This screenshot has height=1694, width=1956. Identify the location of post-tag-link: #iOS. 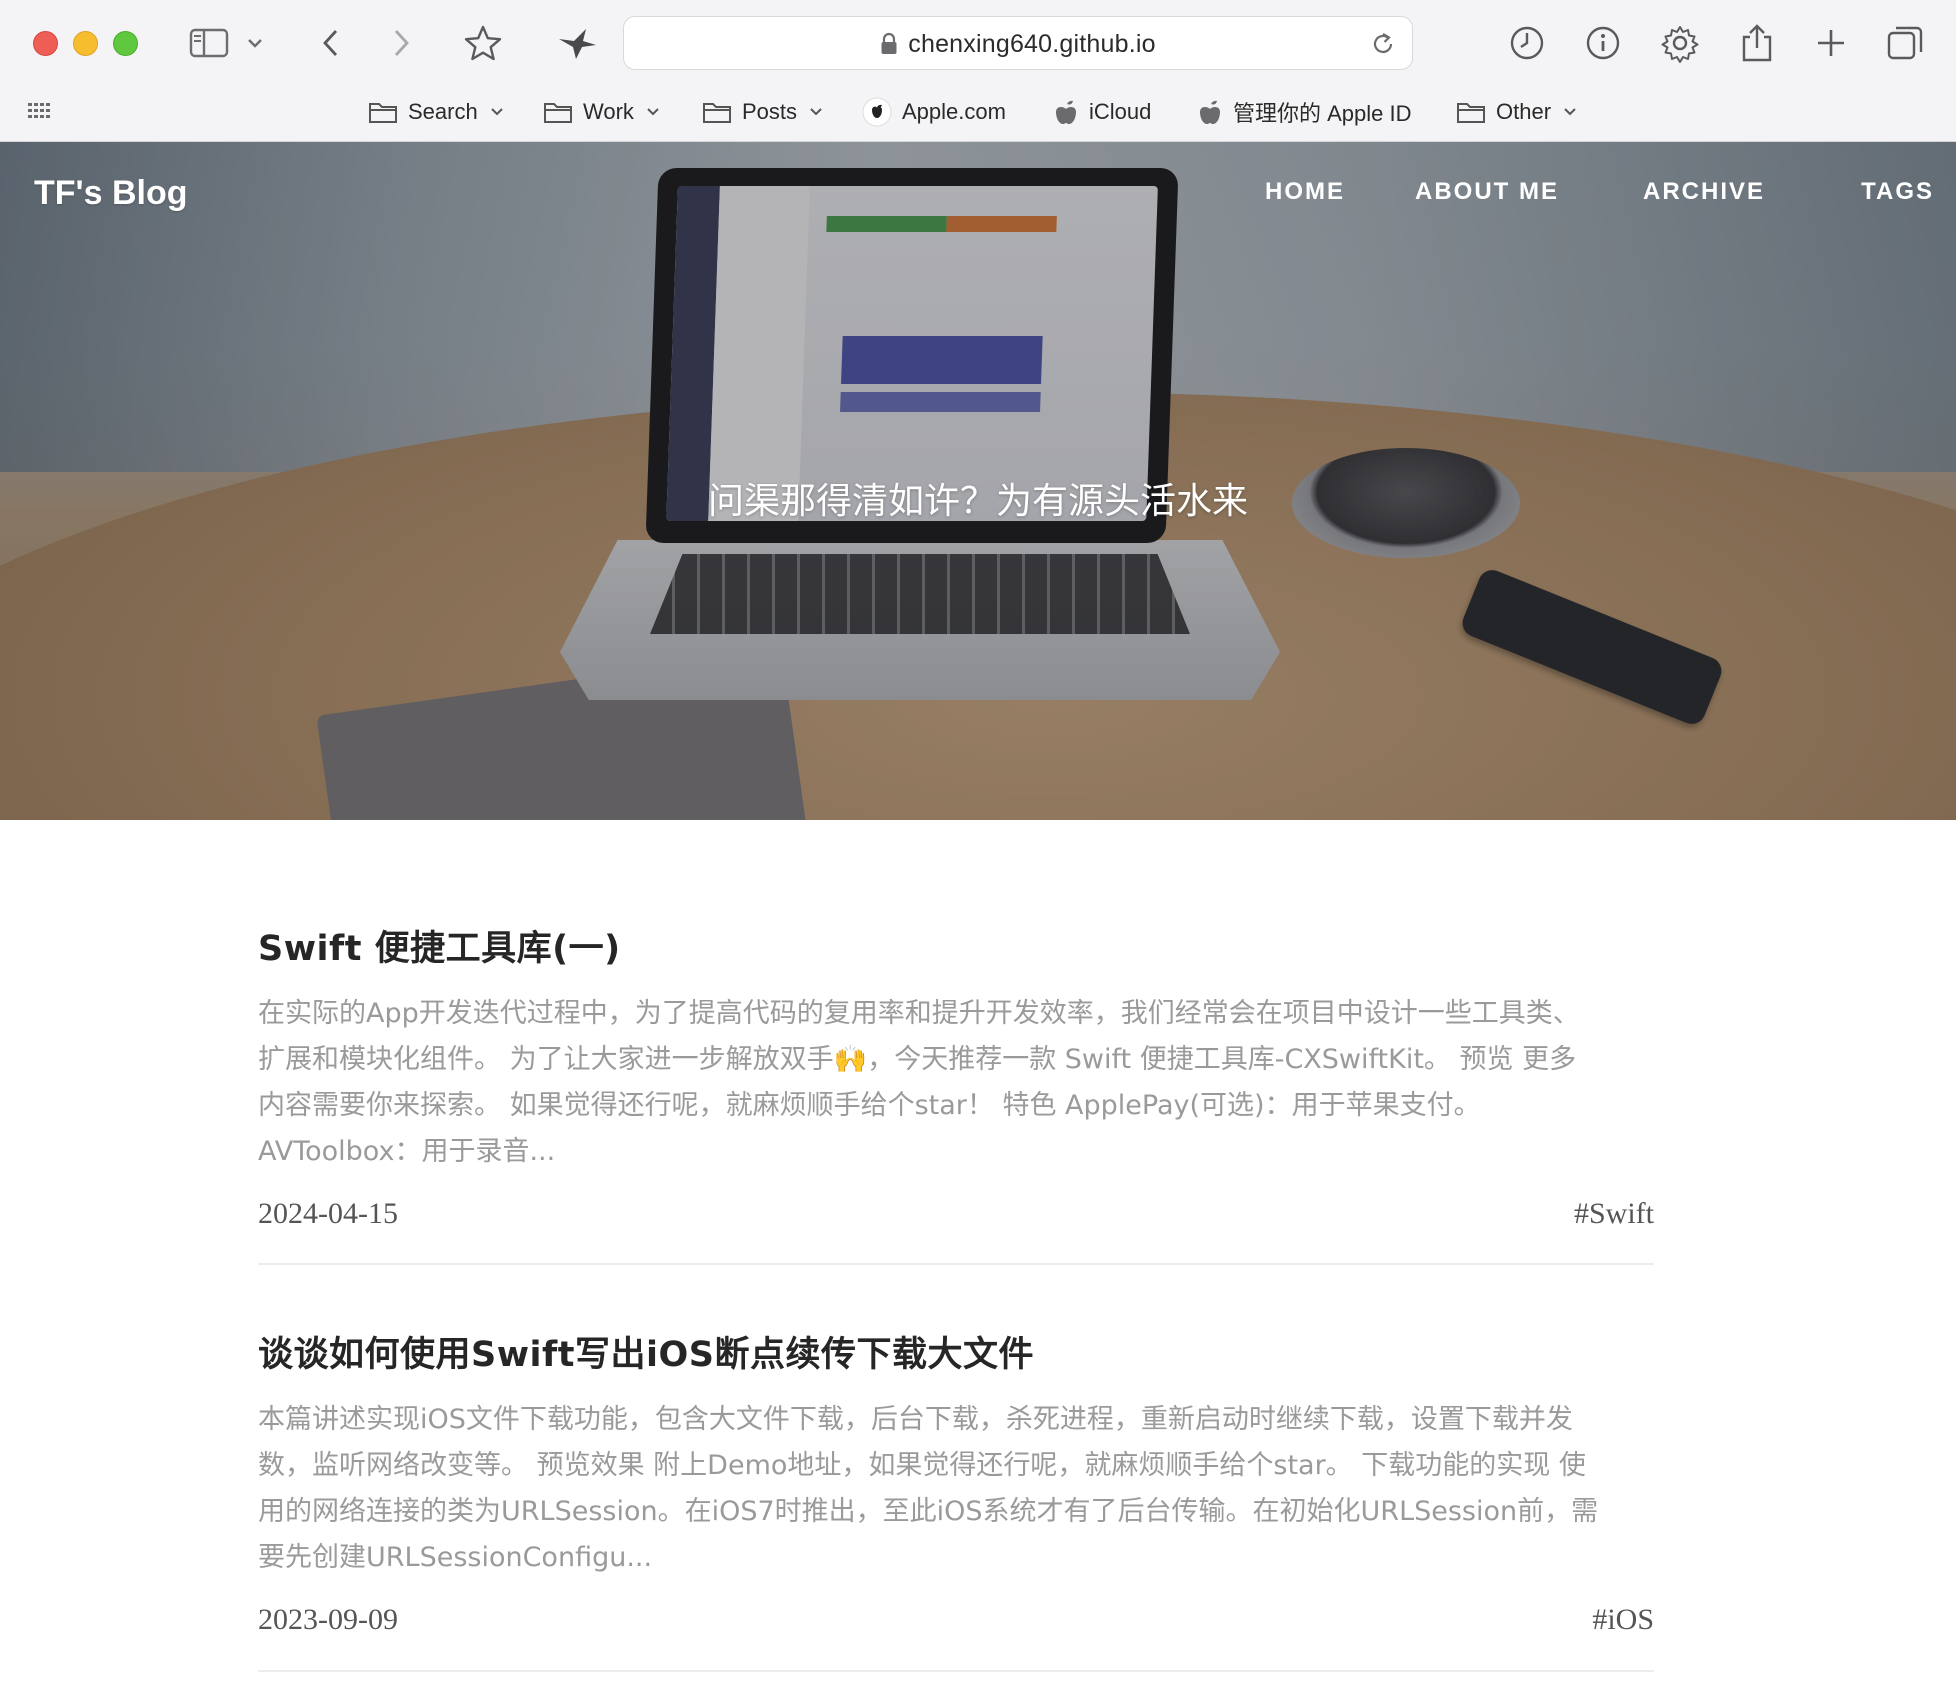
(1623, 1620).